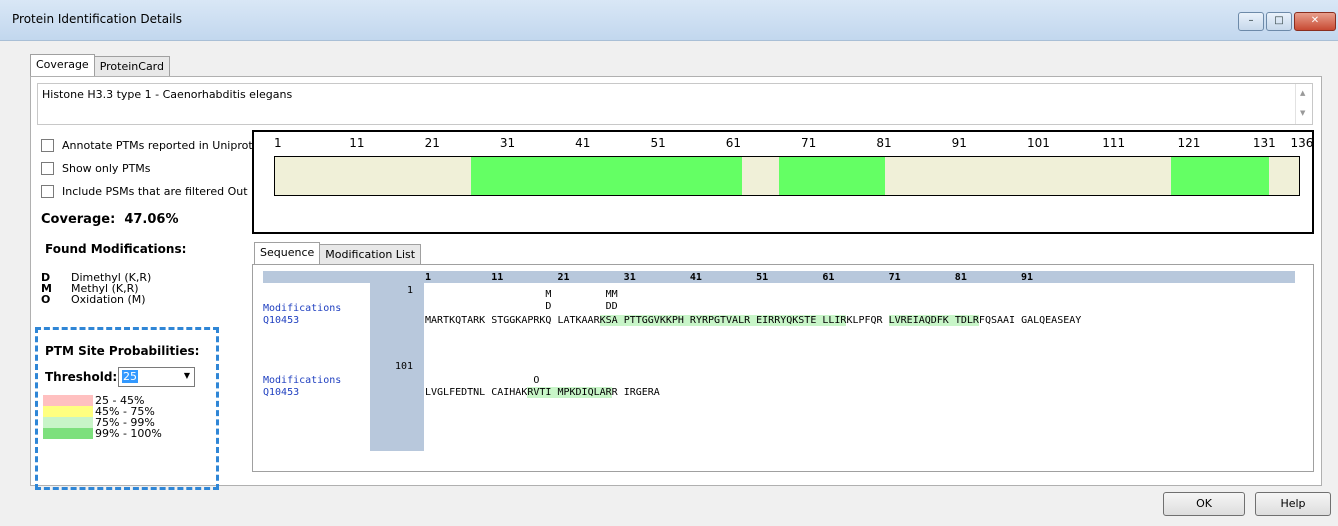 The image size is (1338, 526). What do you see at coordinates (155, 191) in the screenshot?
I see `include-filtered-label: Include PSMs that are filtered Out` at bounding box center [155, 191].